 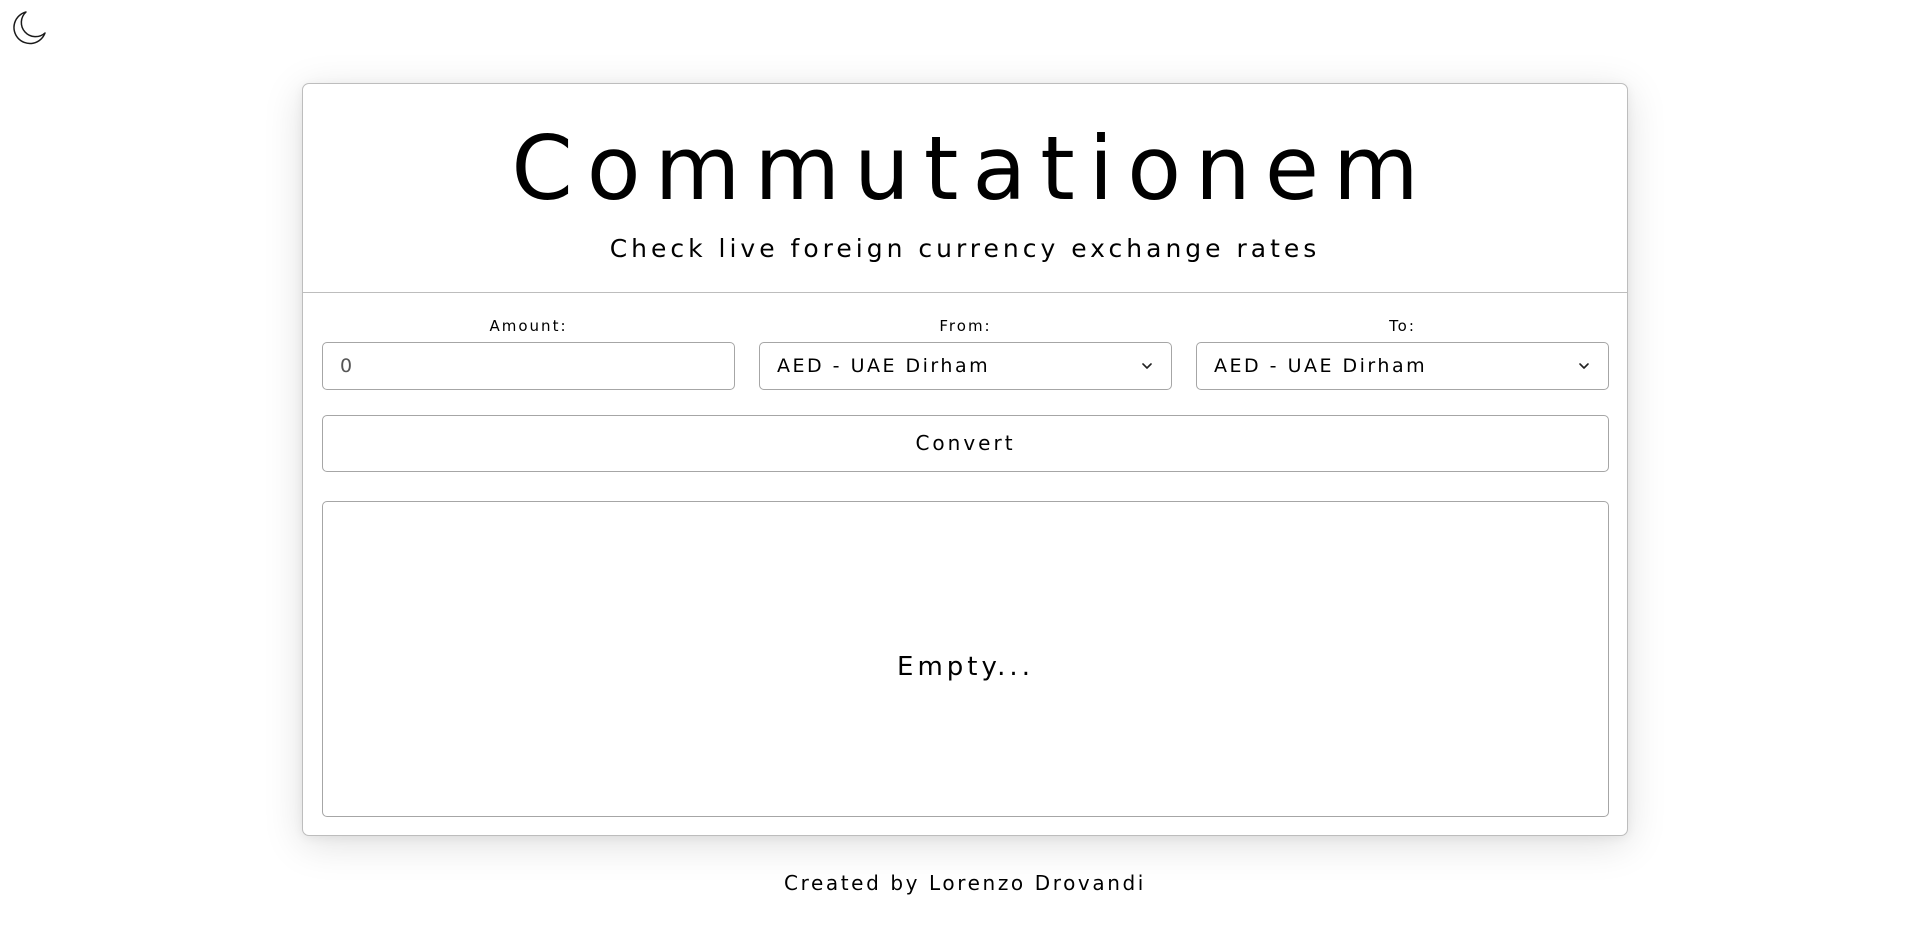 What do you see at coordinates (1321, 366) in the screenshot?
I see `to-currency-value: AED - UAE Dirham` at bounding box center [1321, 366].